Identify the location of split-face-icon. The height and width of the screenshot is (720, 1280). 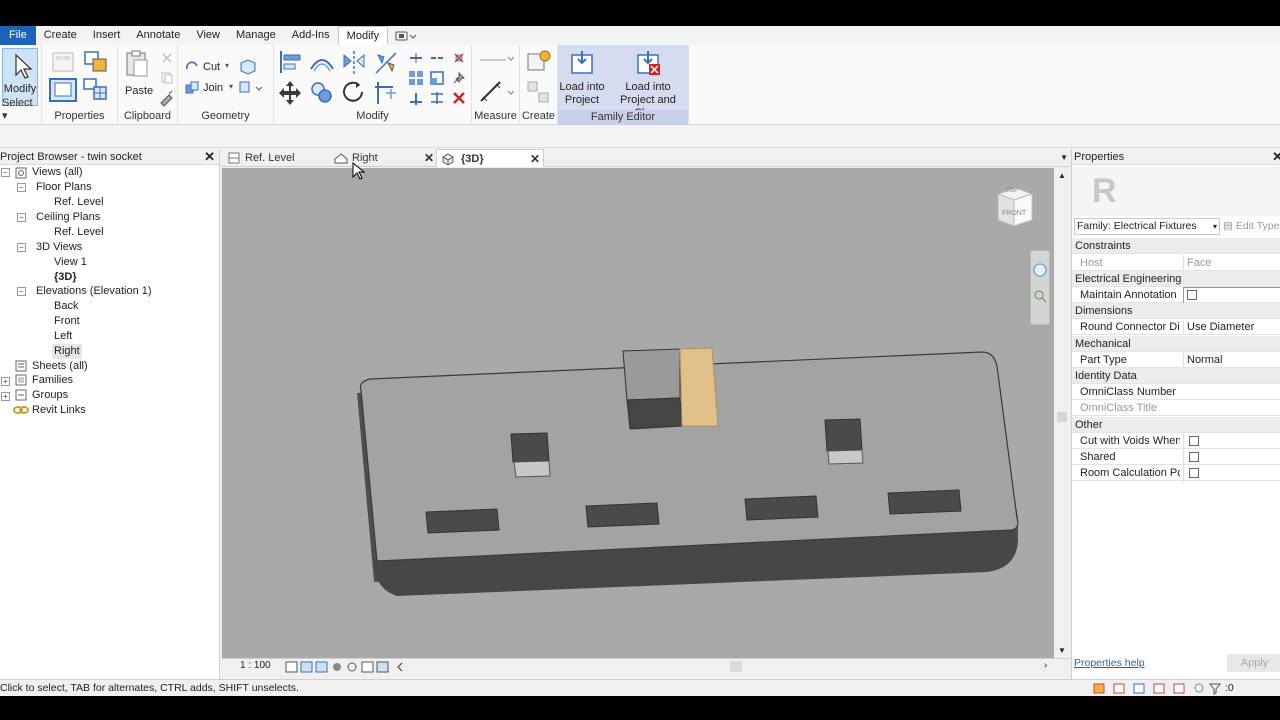
(247, 66).